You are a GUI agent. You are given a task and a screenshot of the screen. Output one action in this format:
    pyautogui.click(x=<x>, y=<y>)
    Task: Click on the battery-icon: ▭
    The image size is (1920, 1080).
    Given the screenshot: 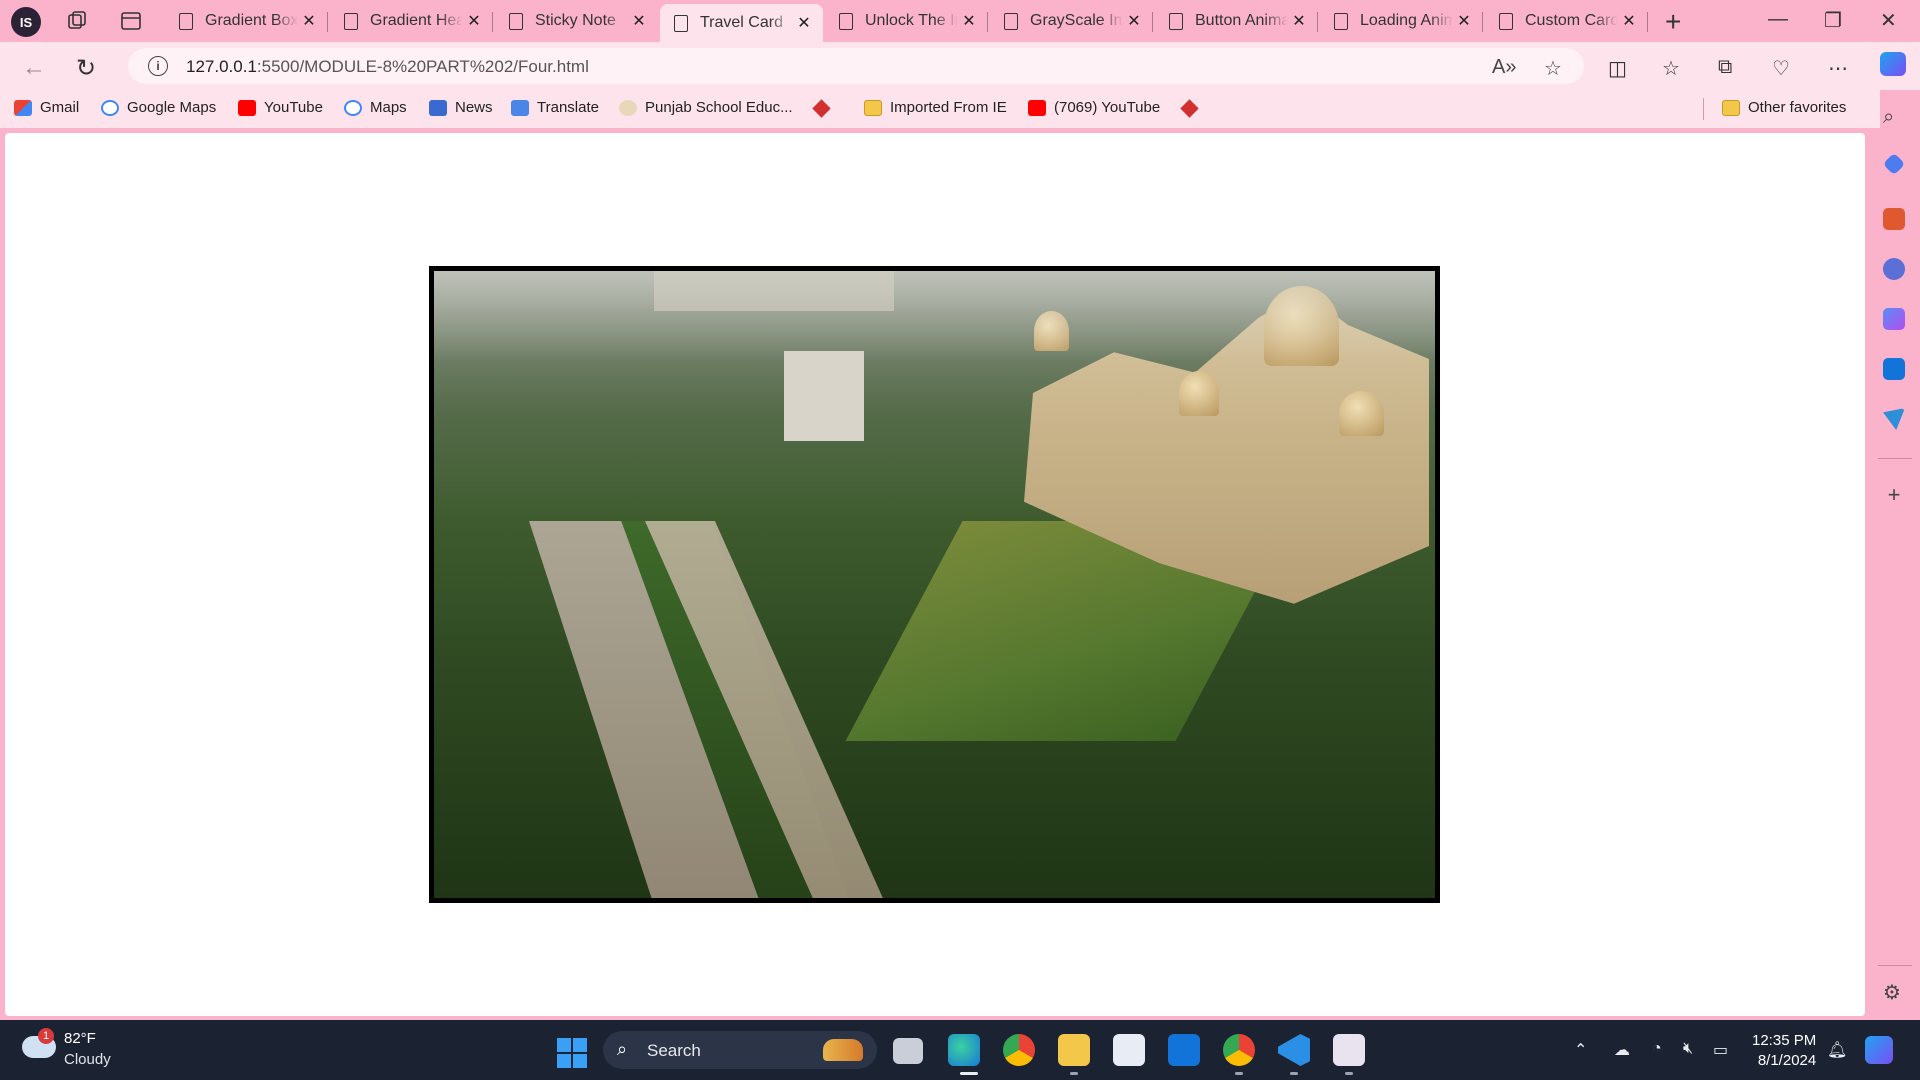 What is the action you would take?
    pyautogui.click(x=1720, y=1050)
    